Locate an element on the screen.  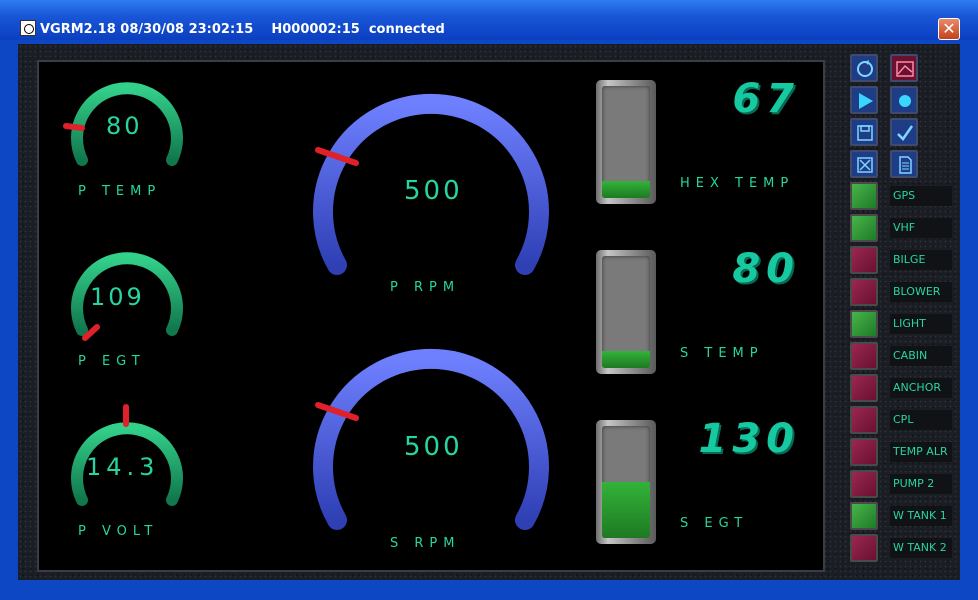
p-rpm-value: 500 is located at coordinates (433, 191).